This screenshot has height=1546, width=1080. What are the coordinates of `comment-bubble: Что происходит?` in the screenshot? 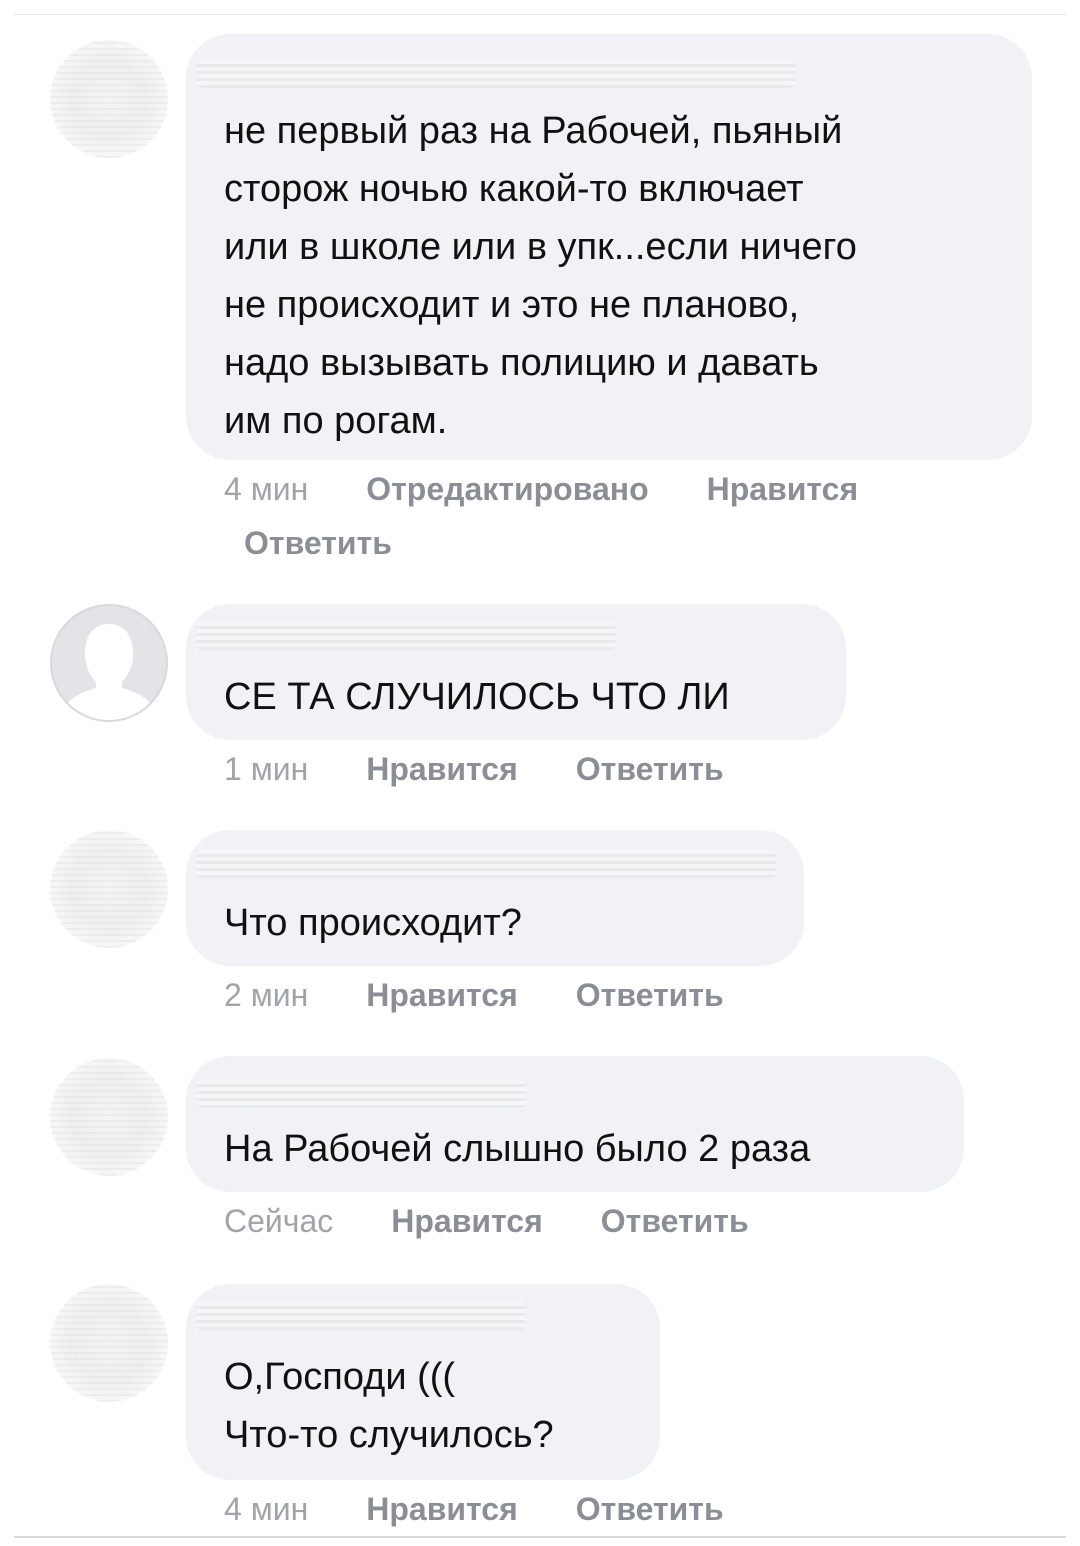 It's located at (495, 898).